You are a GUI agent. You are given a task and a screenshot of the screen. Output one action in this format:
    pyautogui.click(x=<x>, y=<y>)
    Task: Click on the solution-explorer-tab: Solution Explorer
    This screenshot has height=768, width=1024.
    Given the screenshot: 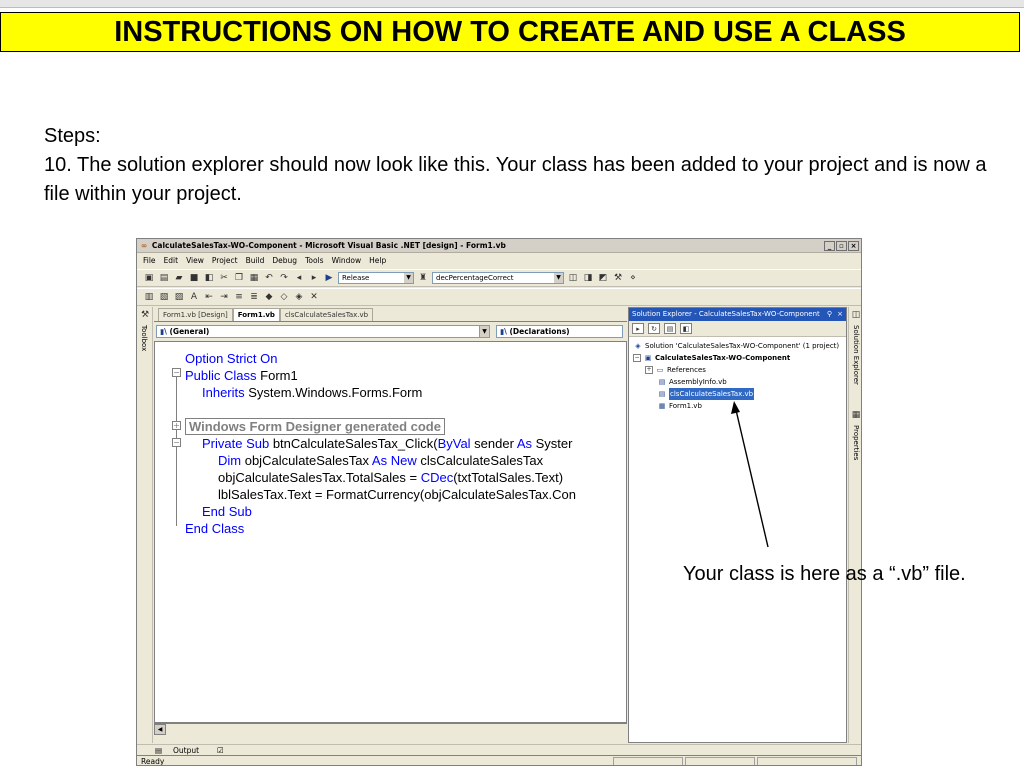 What is the action you would take?
    pyautogui.click(x=856, y=355)
    